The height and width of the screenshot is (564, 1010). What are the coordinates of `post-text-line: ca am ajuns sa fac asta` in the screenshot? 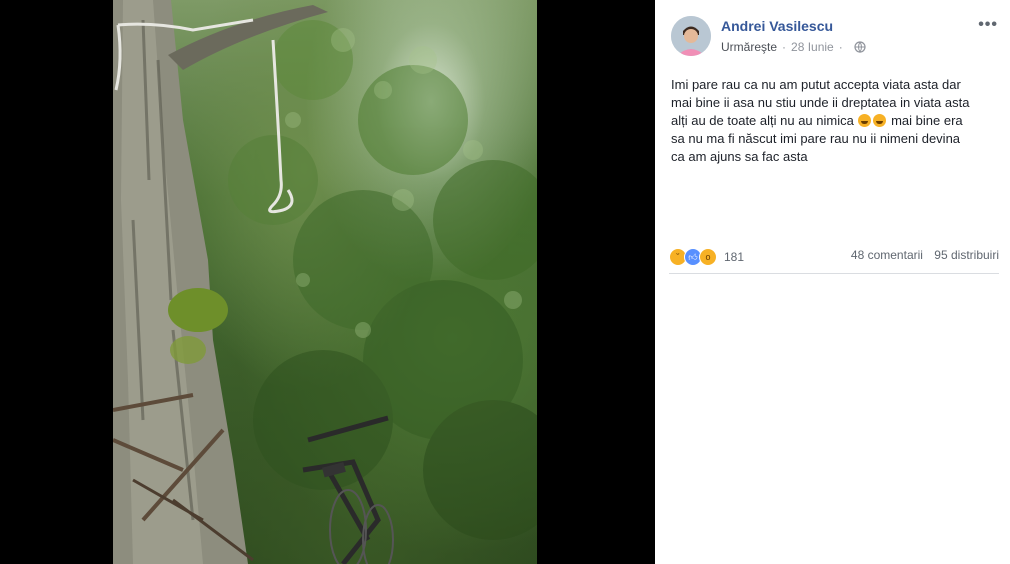 It's located at (739, 156).